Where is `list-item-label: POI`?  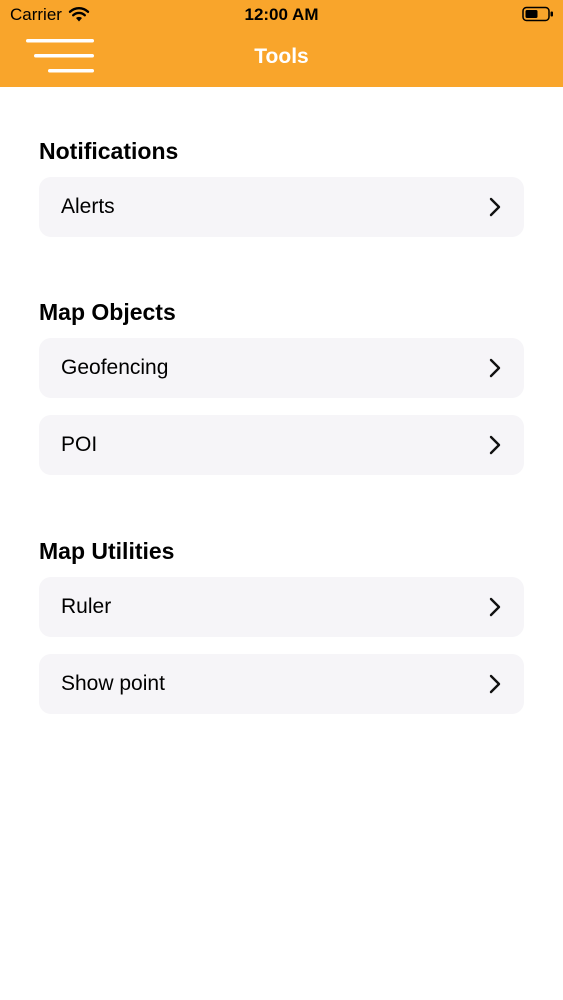 list-item-label: POI is located at coordinates (79, 444).